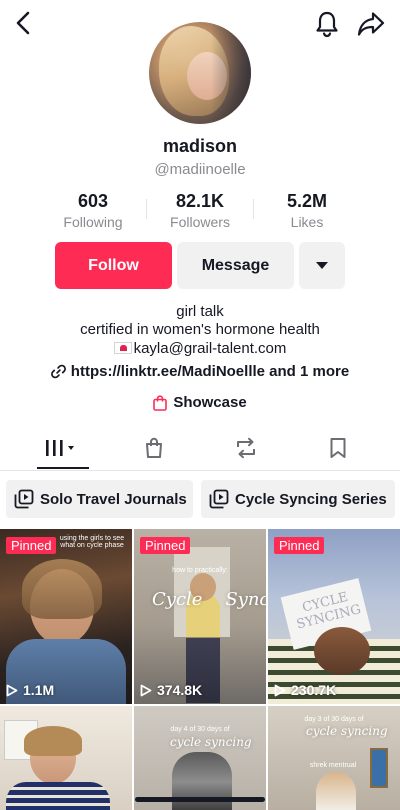  I want to click on tab-shop, so click(154, 448).